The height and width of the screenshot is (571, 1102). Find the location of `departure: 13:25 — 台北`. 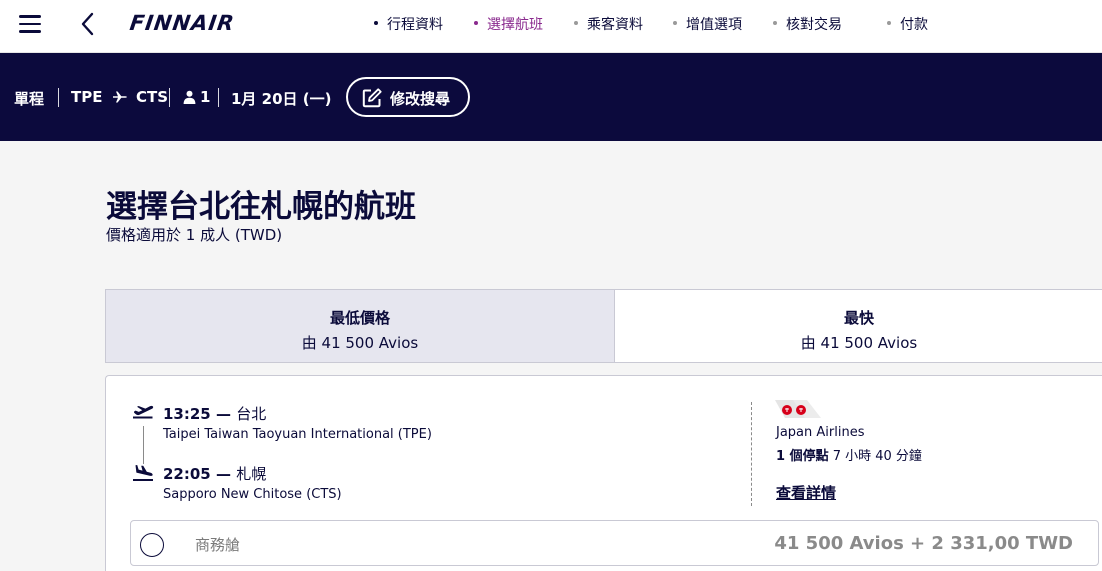

departure: 13:25 — 台北 is located at coordinates (214, 413).